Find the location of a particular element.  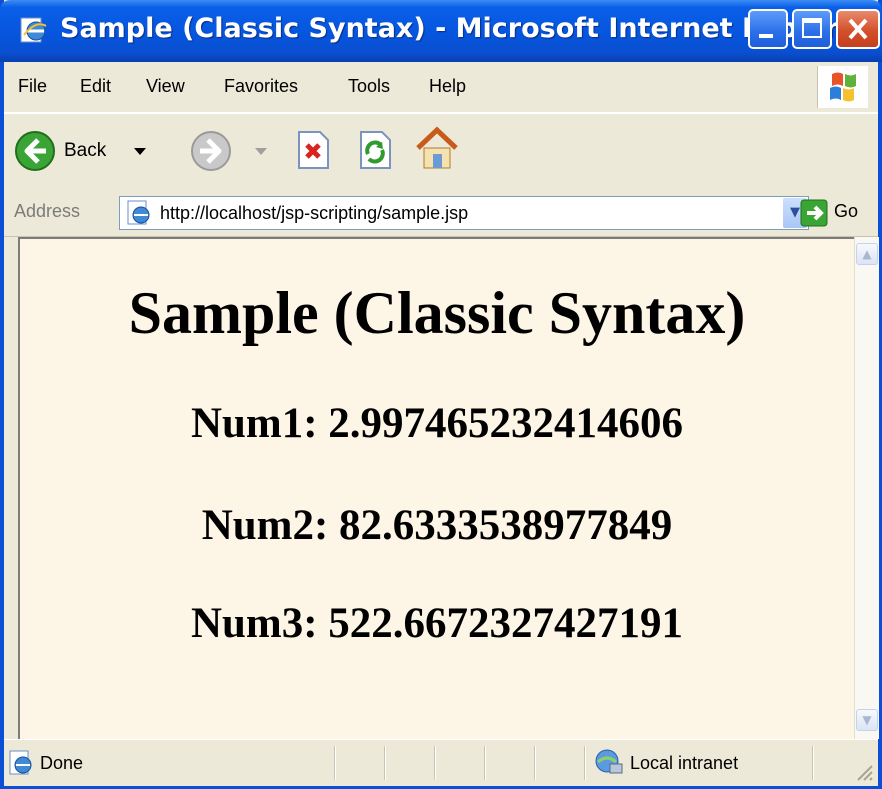

go-icon is located at coordinates (814, 213).